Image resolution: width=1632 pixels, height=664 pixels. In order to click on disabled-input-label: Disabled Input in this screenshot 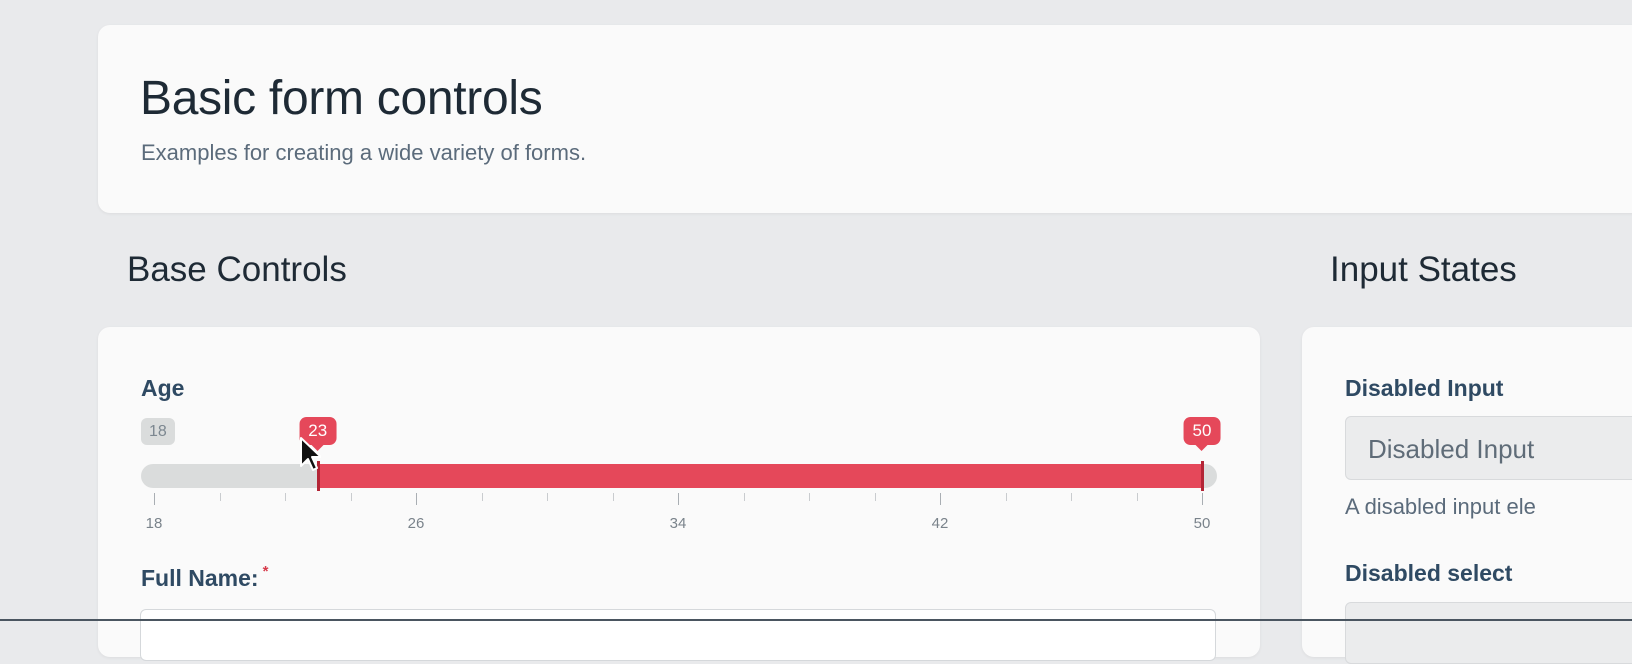, I will do `click(1424, 388)`.